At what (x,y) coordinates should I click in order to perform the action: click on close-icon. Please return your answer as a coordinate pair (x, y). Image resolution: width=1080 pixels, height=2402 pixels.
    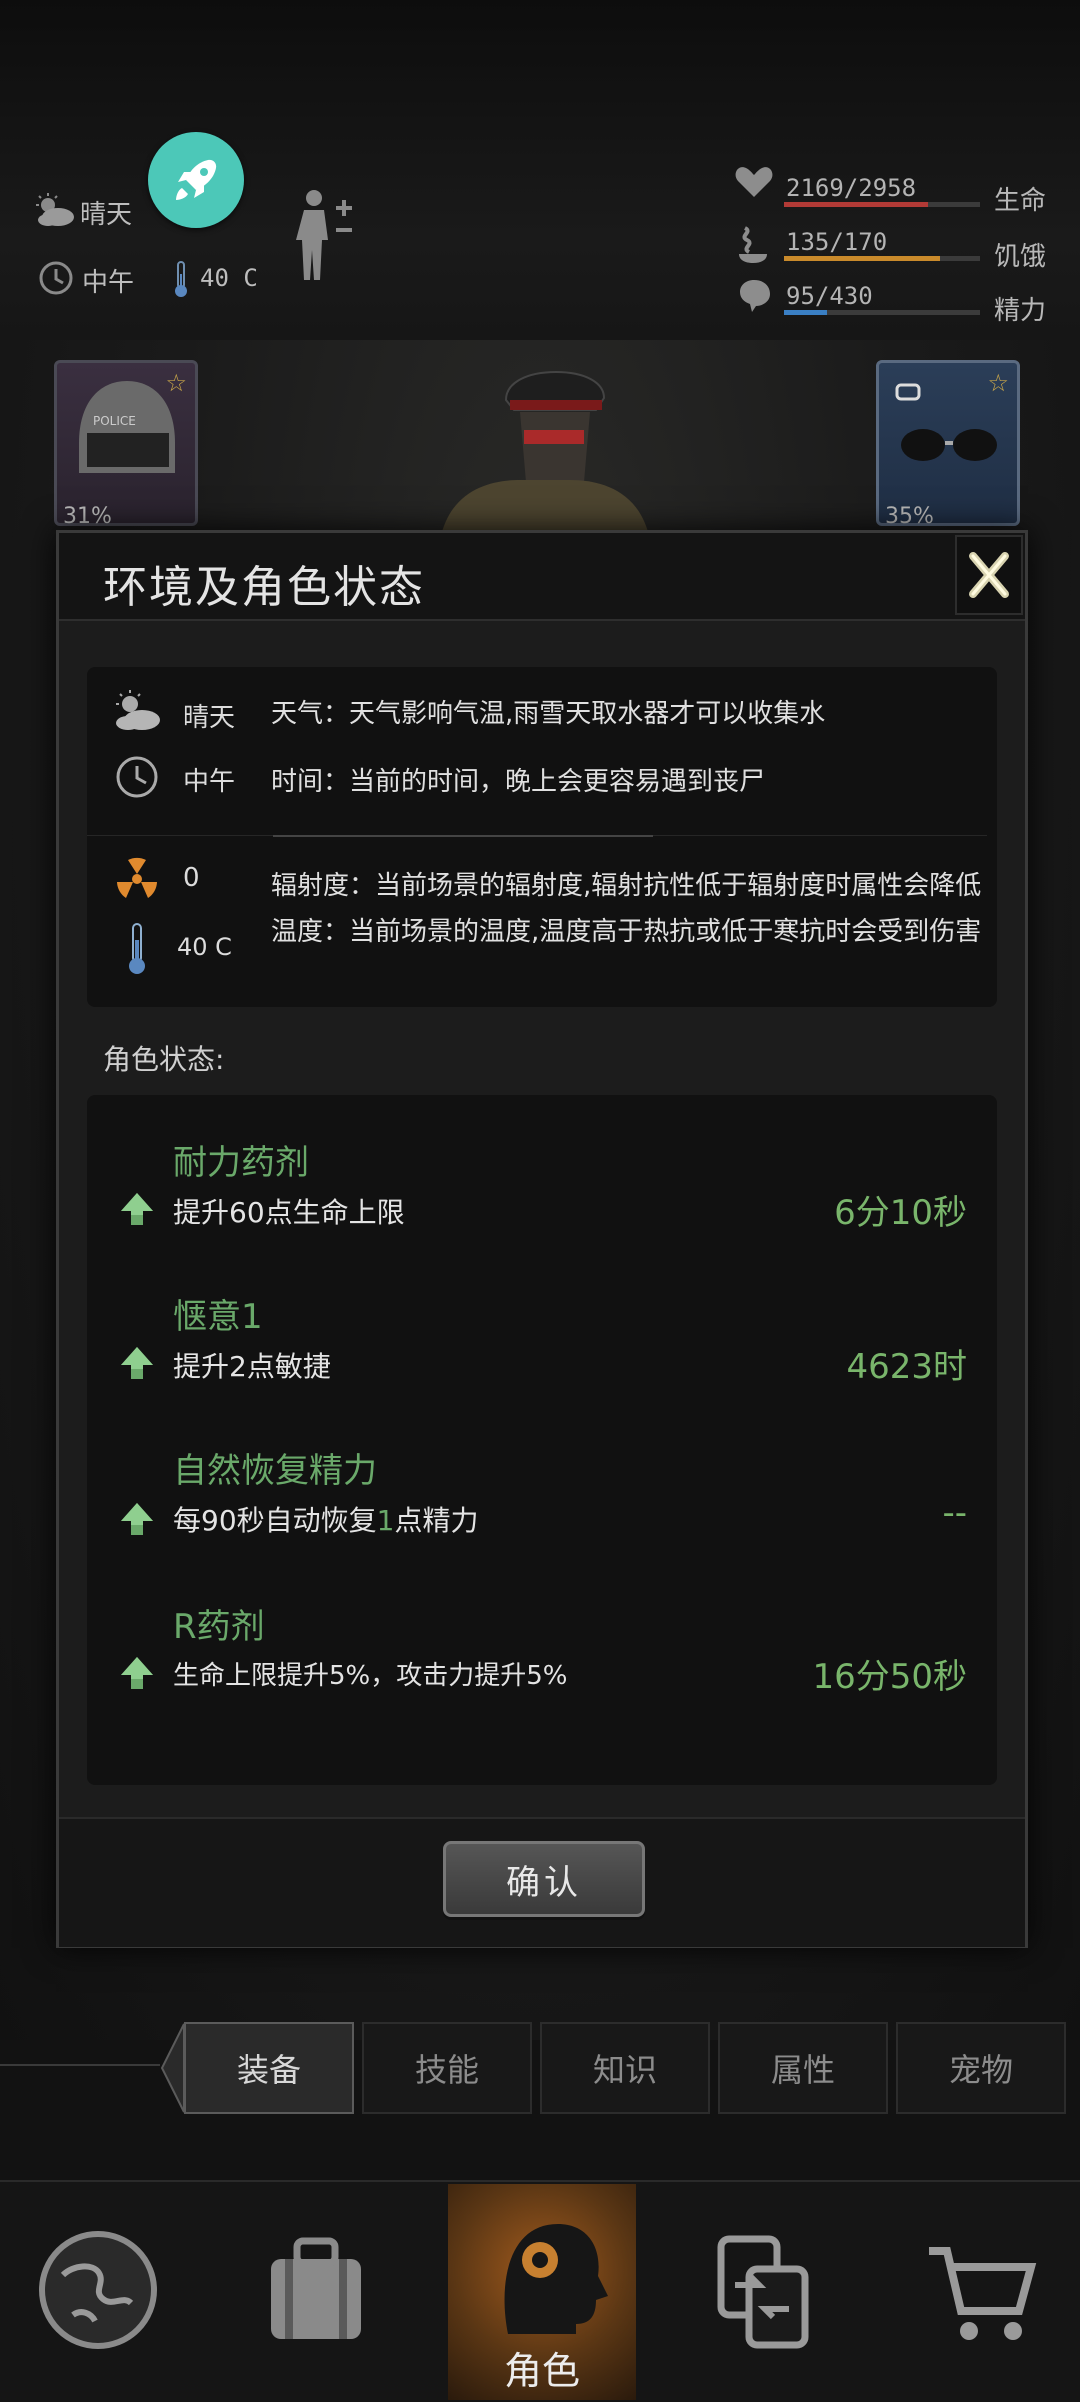
    Looking at the image, I should click on (989, 575).